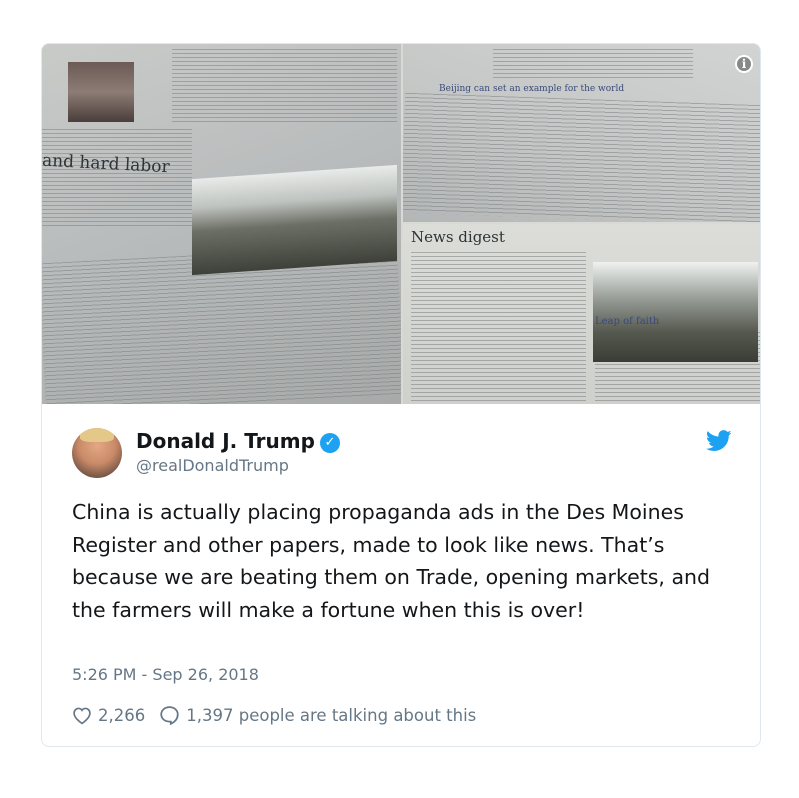 This screenshot has height=798, width=799. Describe the element at coordinates (532, 89) in the screenshot. I see `newspaper-headline: Beijing can set an example for the world` at that location.